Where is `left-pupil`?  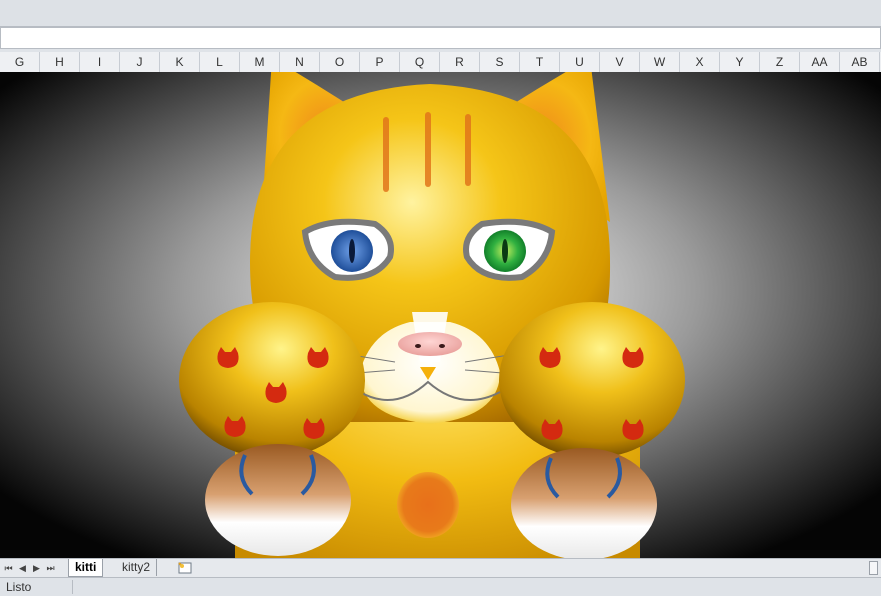 left-pupil is located at coordinates (352, 251).